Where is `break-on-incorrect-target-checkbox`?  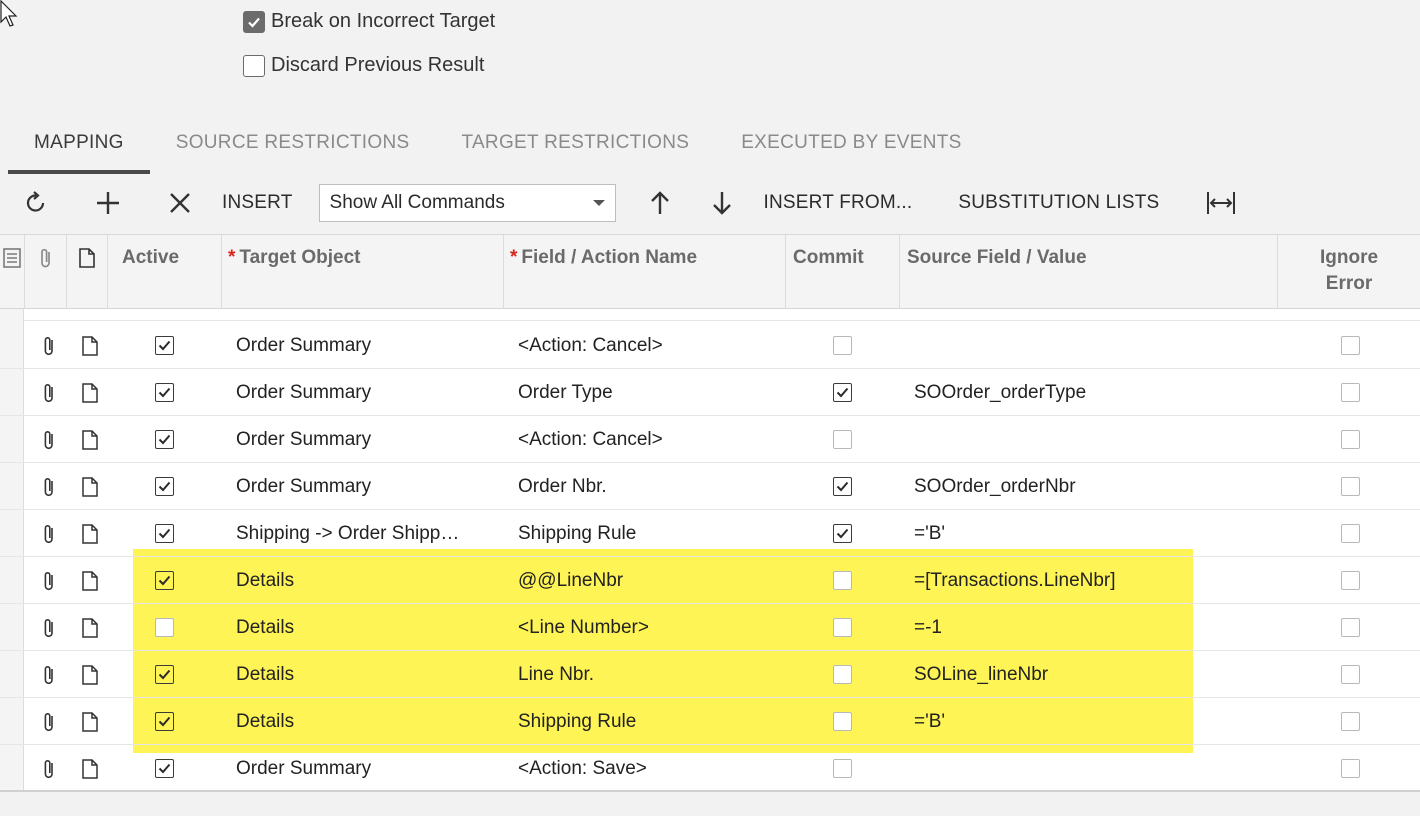
break-on-incorrect-target-checkbox is located at coordinates (254, 21).